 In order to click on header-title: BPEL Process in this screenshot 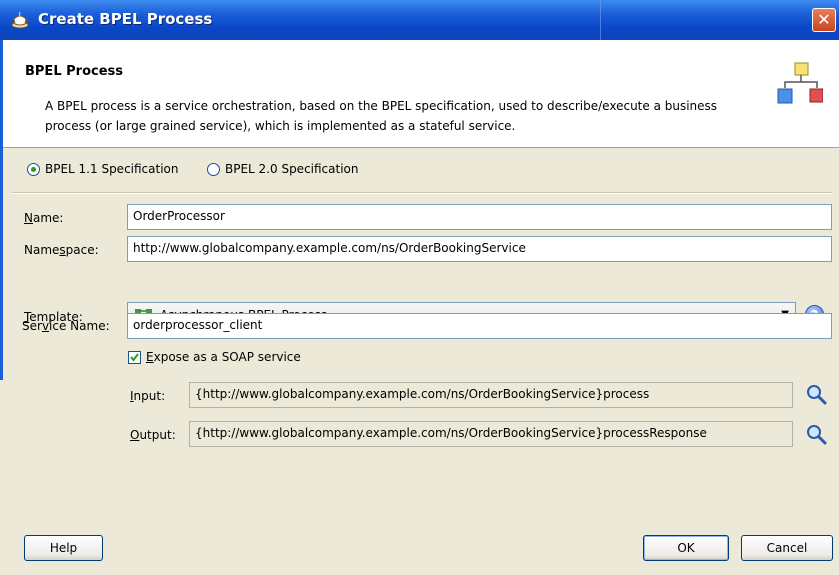, I will do `click(74, 71)`.